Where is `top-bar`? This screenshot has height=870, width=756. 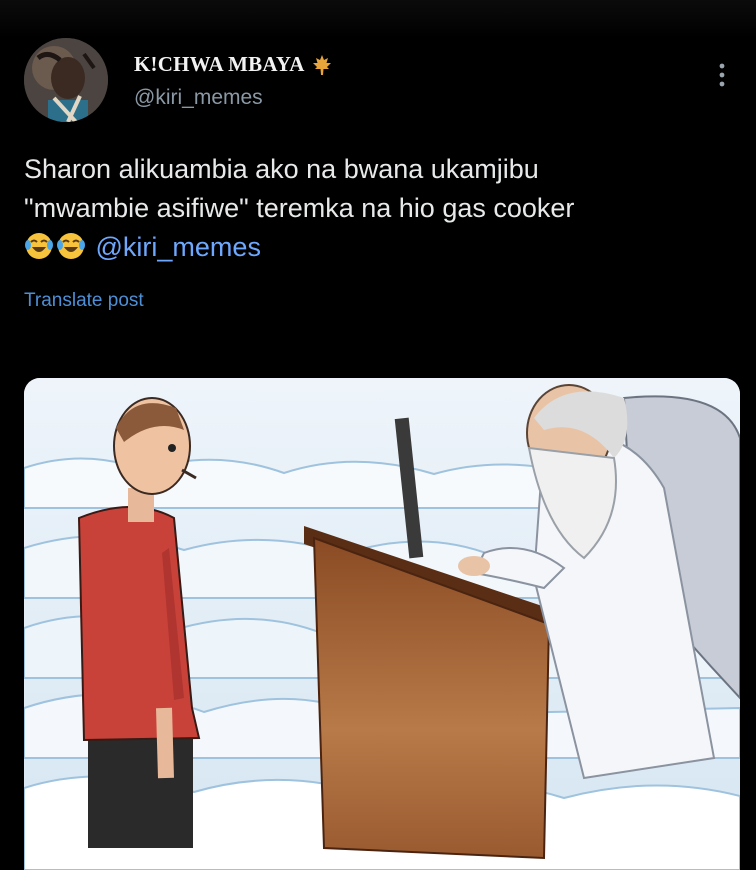
top-bar is located at coordinates (378, 19).